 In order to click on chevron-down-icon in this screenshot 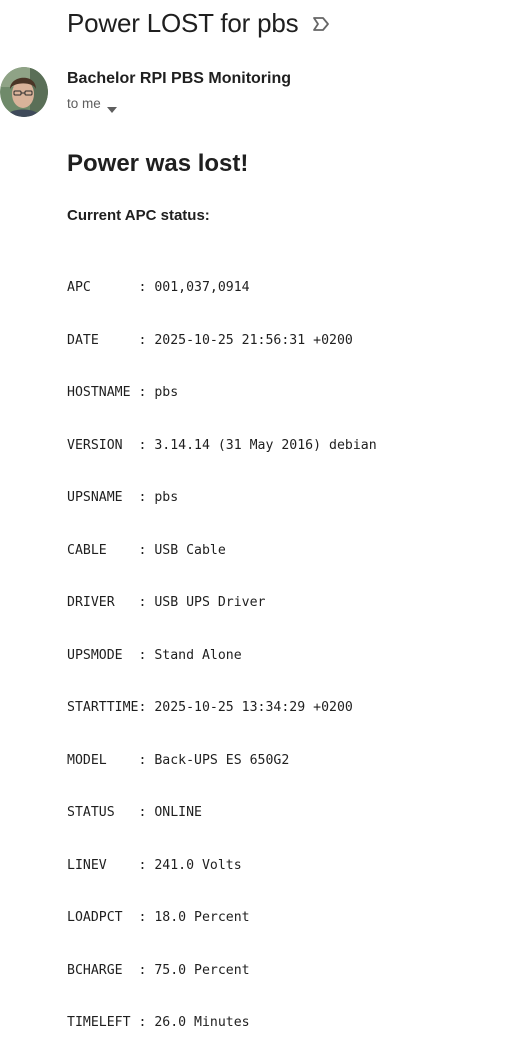, I will do `click(111, 107)`.